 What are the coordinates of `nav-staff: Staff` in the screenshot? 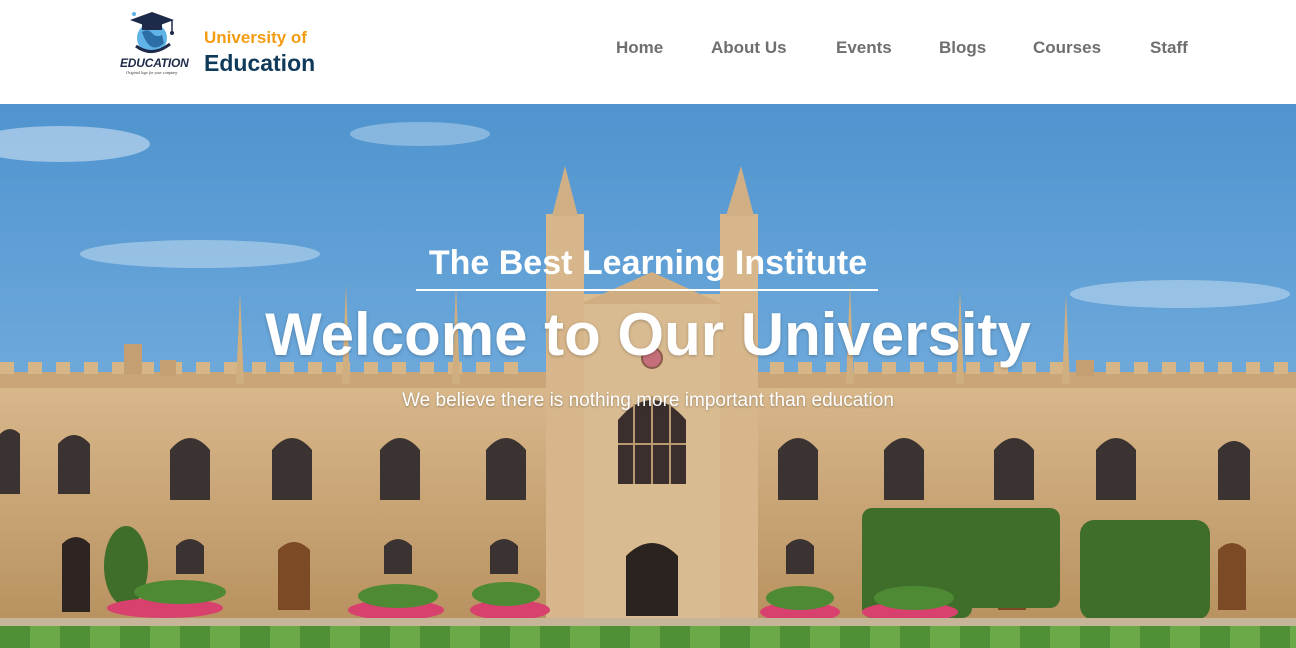 It's located at (1169, 48).